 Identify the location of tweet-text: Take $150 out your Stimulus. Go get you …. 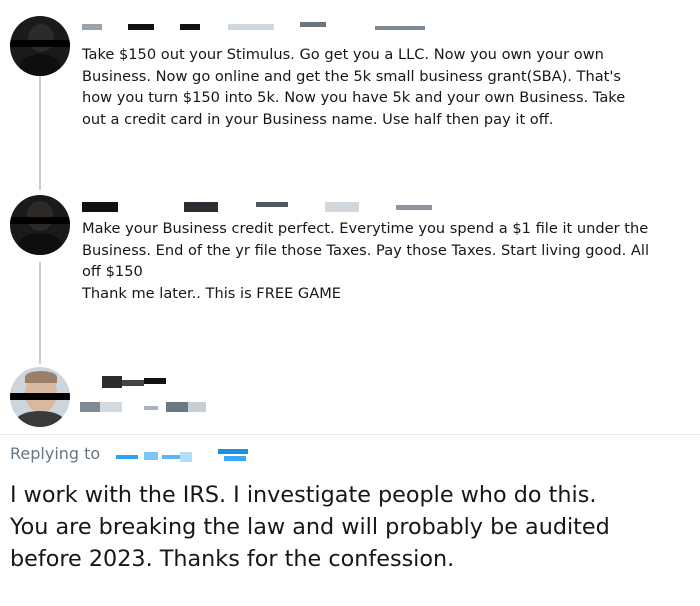
(354, 87).